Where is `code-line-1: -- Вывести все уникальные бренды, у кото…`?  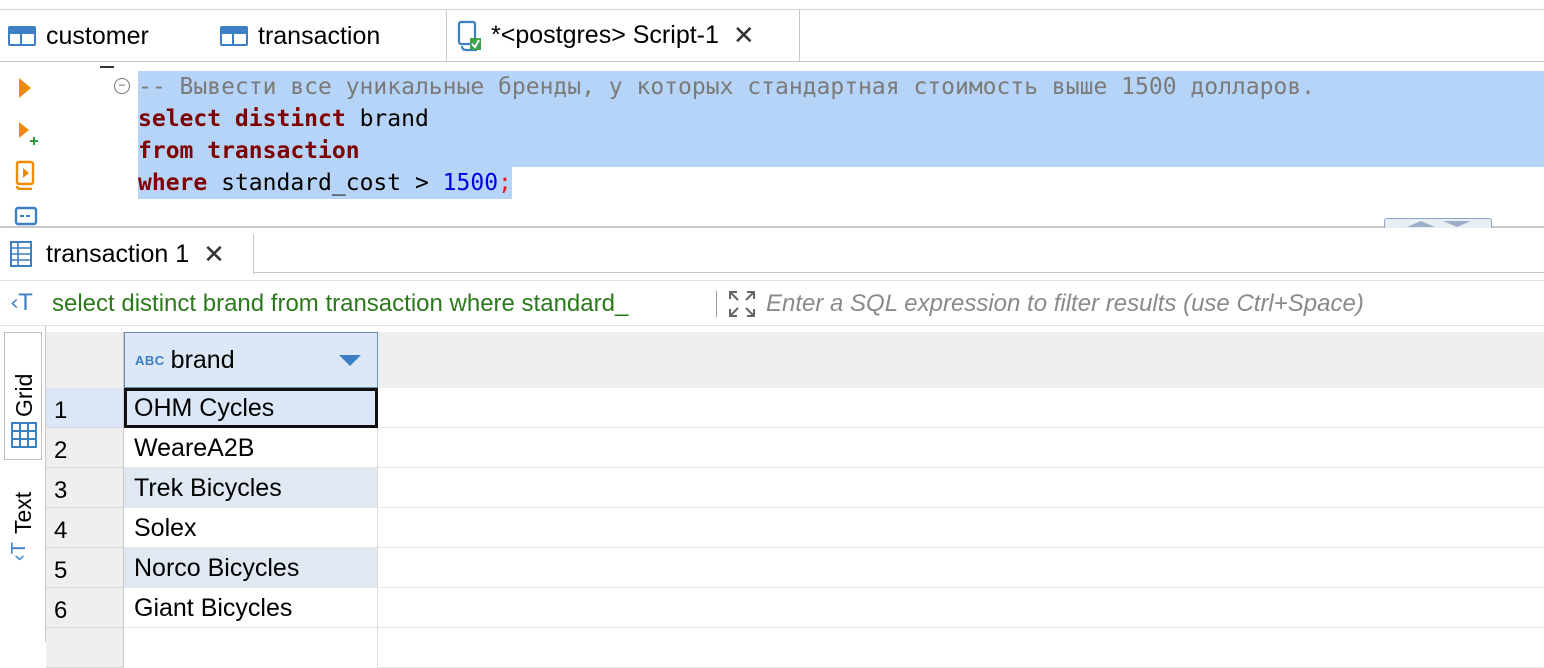
code-line-1: -- Вывести все уникальные бренды, у кото… is located at coordinates (841, 87).